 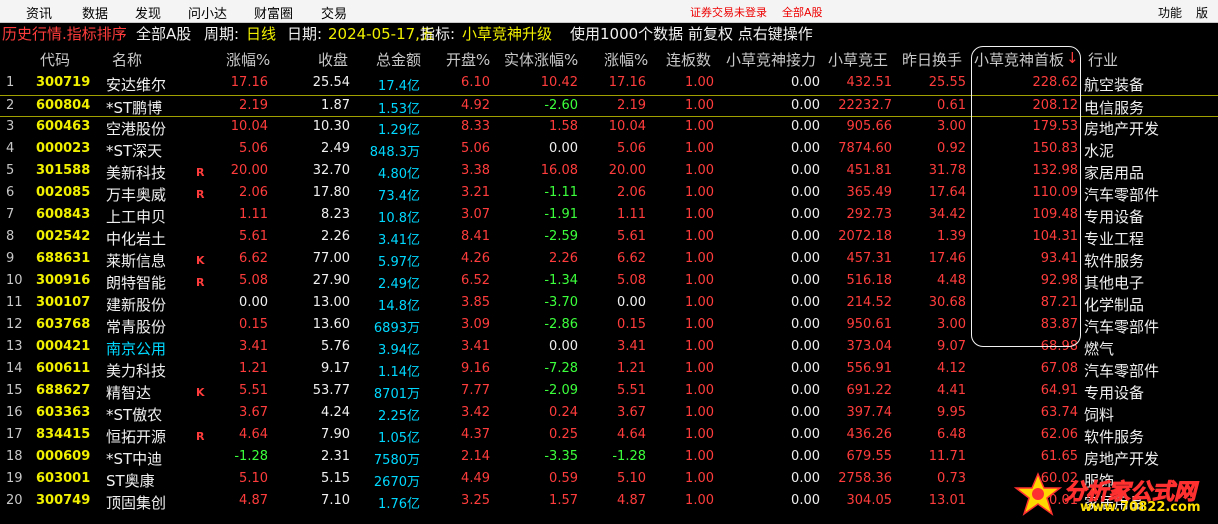 I want to click on col-code: 代码, so click(x=55, y=59).